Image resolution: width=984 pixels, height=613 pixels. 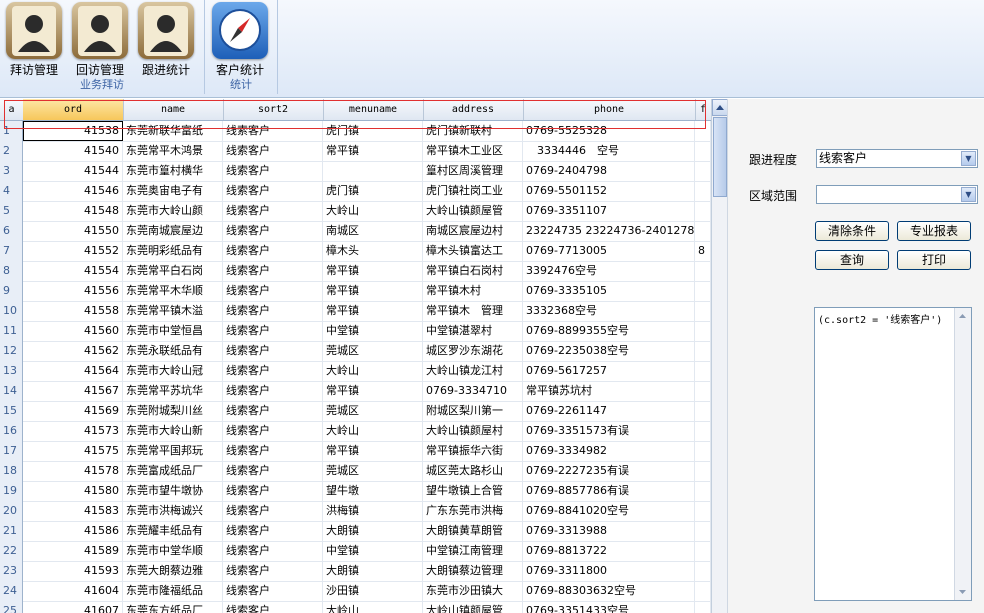 What do you see at coordinates (373, 231) in the screenshot?
I see `table-cell: 南城区` at bounding box center [373, 231].